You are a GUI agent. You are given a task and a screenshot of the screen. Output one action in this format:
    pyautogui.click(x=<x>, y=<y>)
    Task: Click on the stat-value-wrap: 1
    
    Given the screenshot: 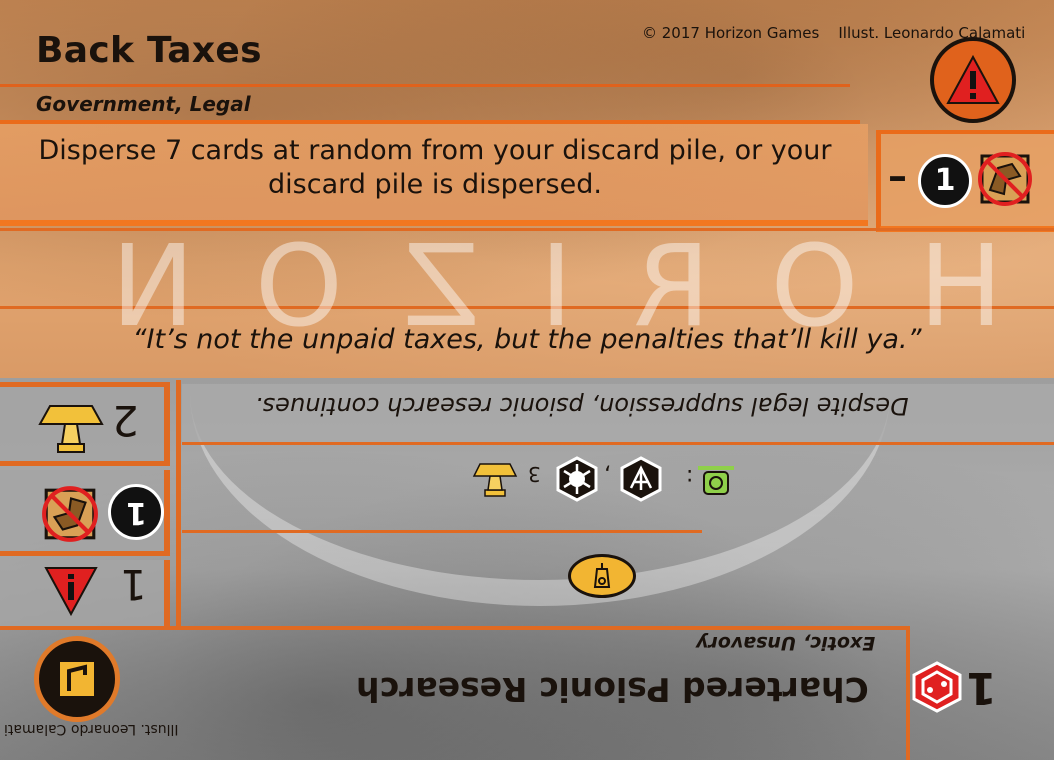 What is the action you would take?
    pyautogui.click(x=133, y=584)
    